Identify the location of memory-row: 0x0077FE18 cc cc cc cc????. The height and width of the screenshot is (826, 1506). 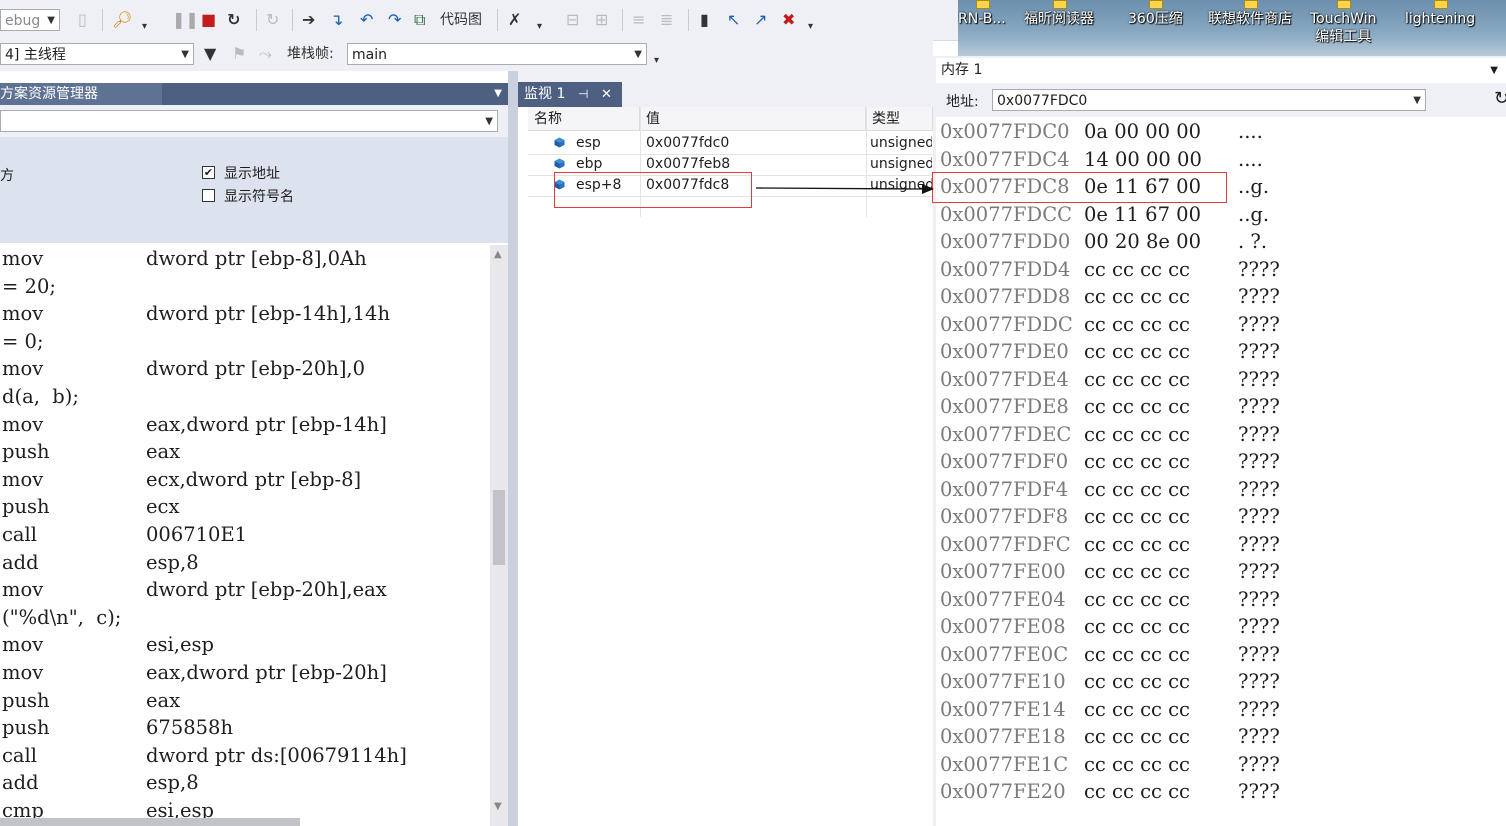
(1221, 737).